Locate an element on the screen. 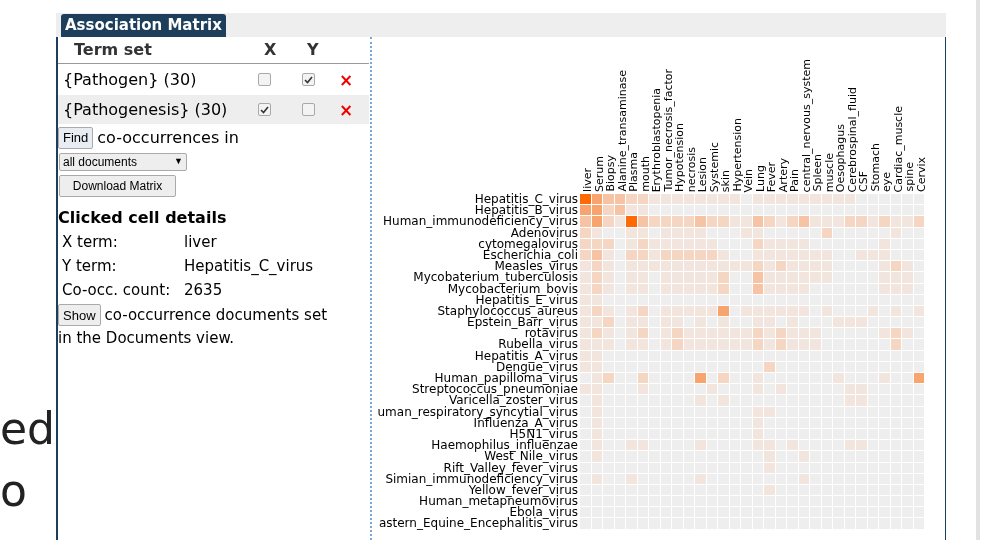  row-label: astern_Equine_Encephalitis_virus is located at coordinates (478, 524).